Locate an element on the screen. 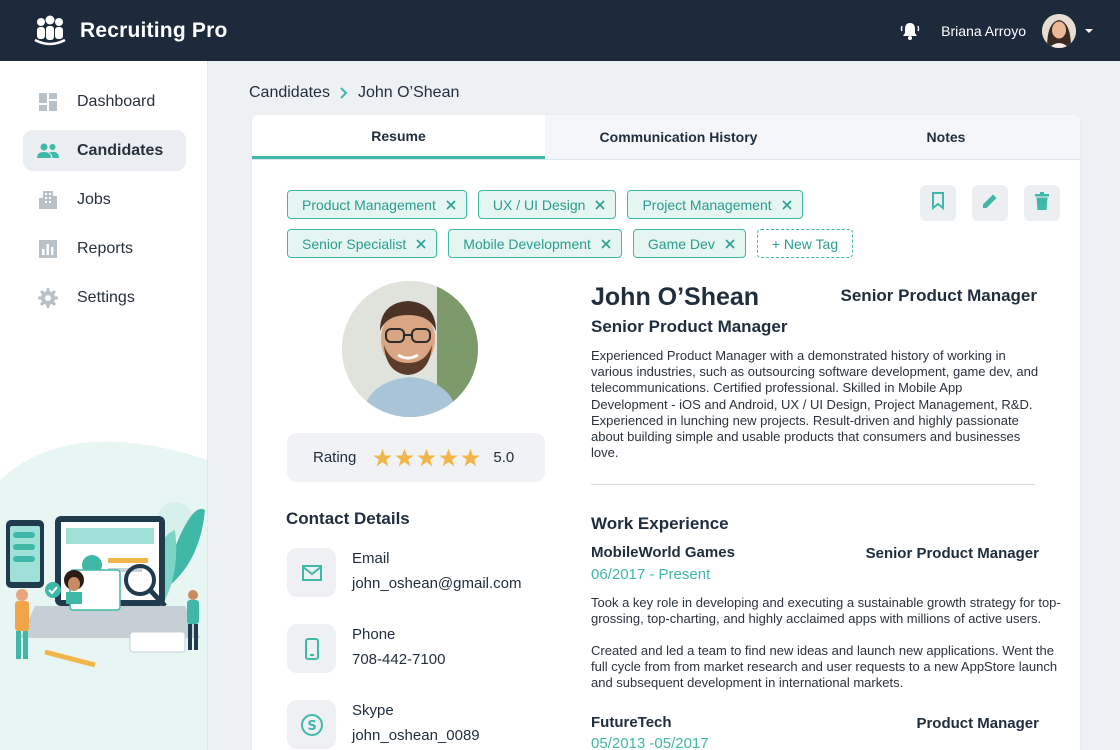  rating-value: 5.0 is located at coordinates (504, 457).